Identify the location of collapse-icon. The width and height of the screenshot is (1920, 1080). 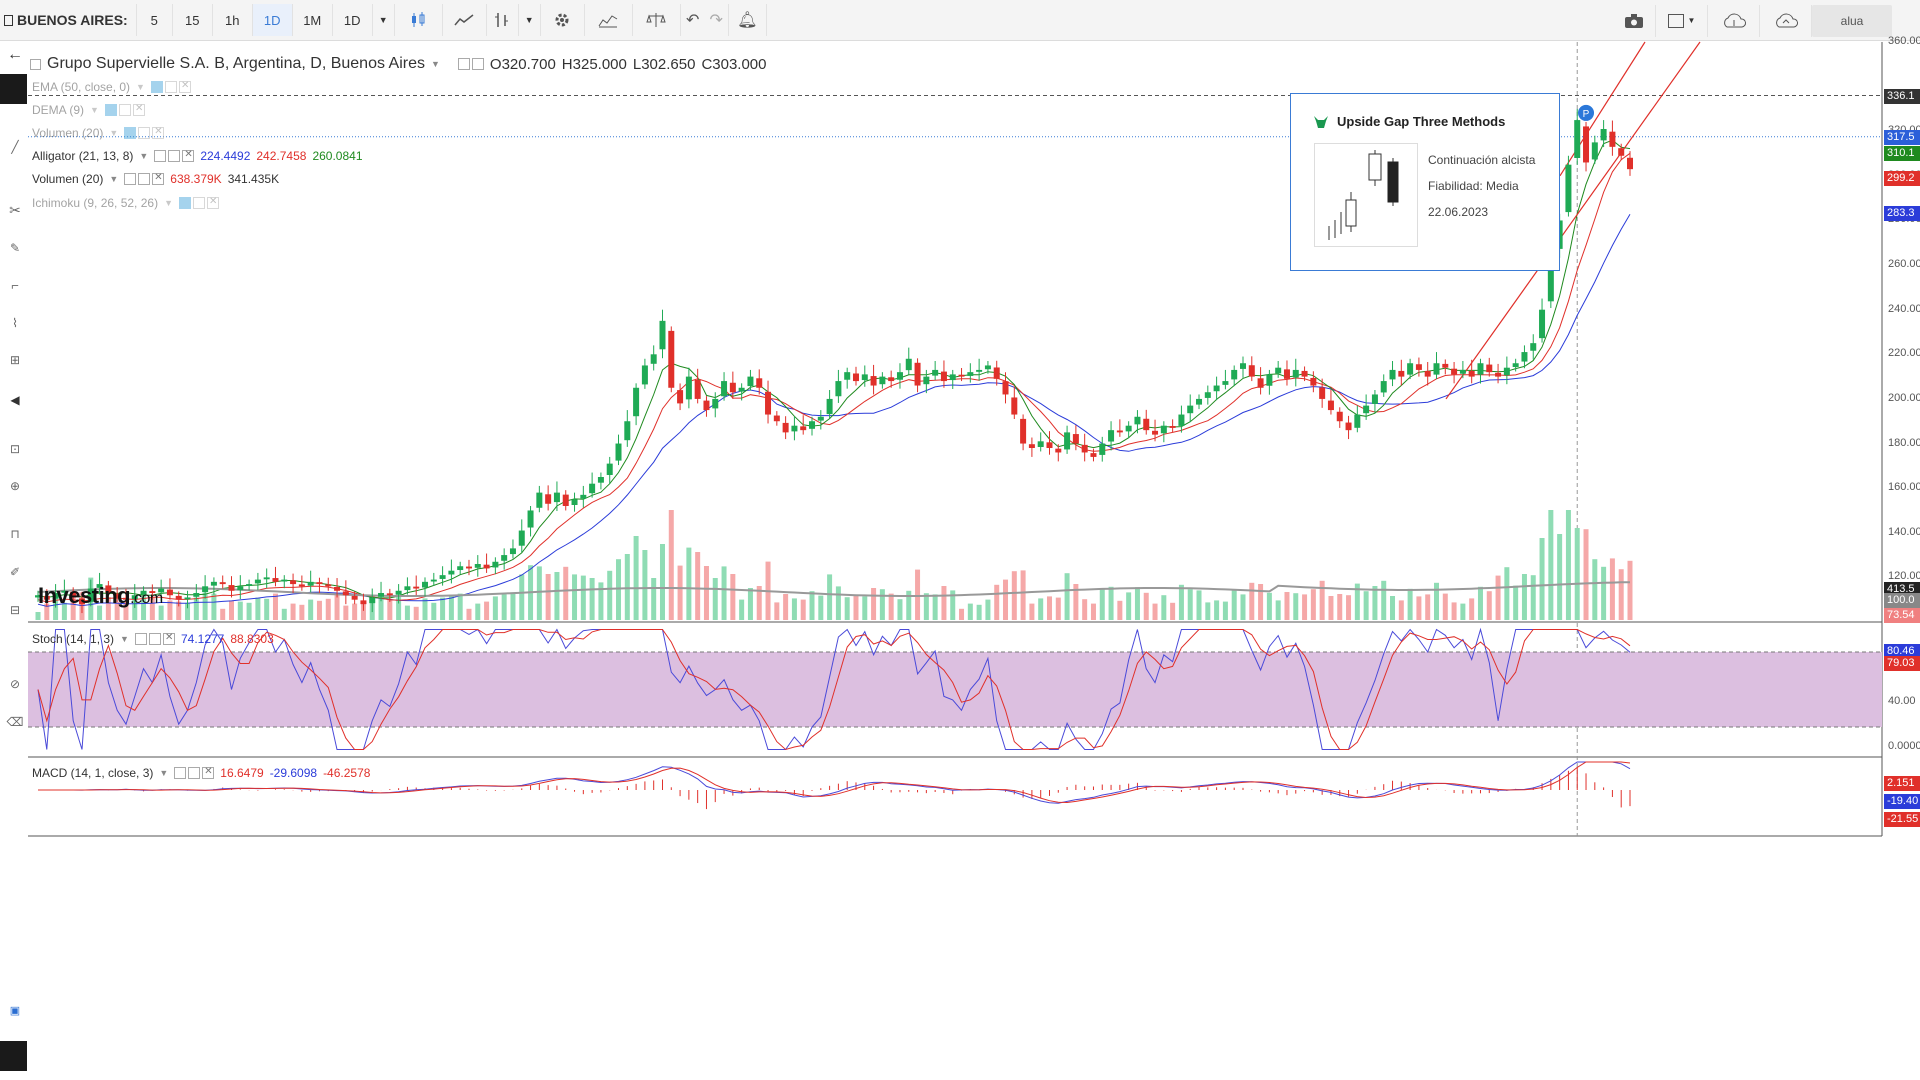
(35, 64).